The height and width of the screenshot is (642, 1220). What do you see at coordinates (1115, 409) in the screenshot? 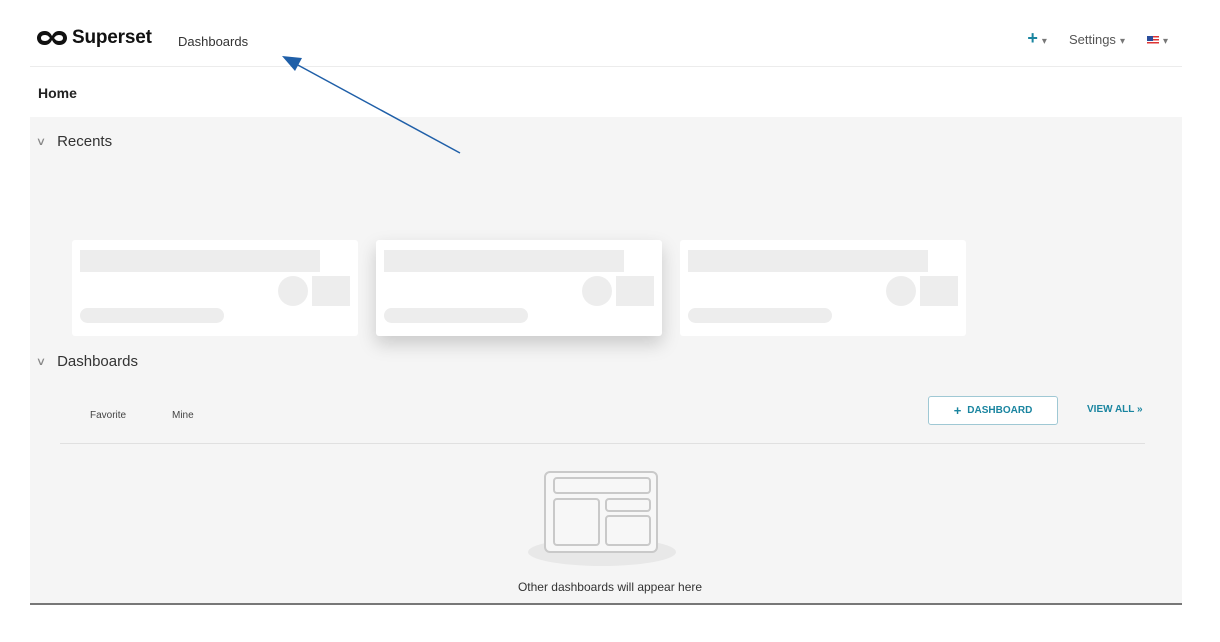
I see `view-all-link: VIEW ALL »` at bounding box center [1115, 409].